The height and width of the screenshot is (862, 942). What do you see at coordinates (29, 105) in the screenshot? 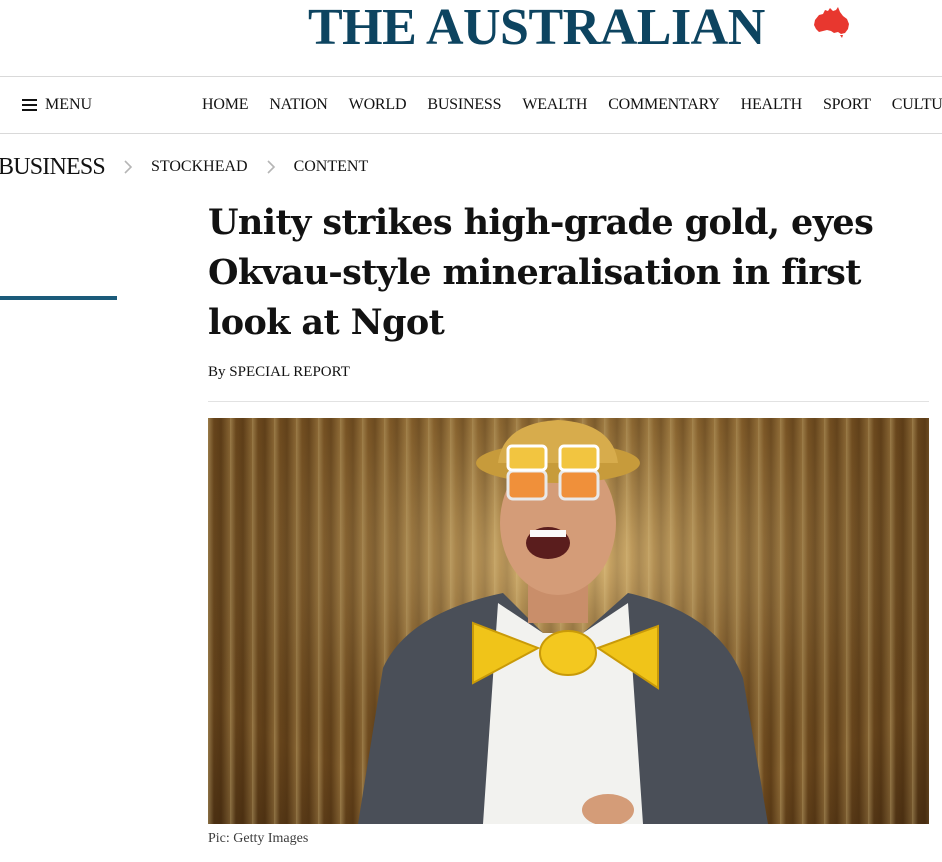
I see `hamburger-icon` at bounding box center [29, 105].